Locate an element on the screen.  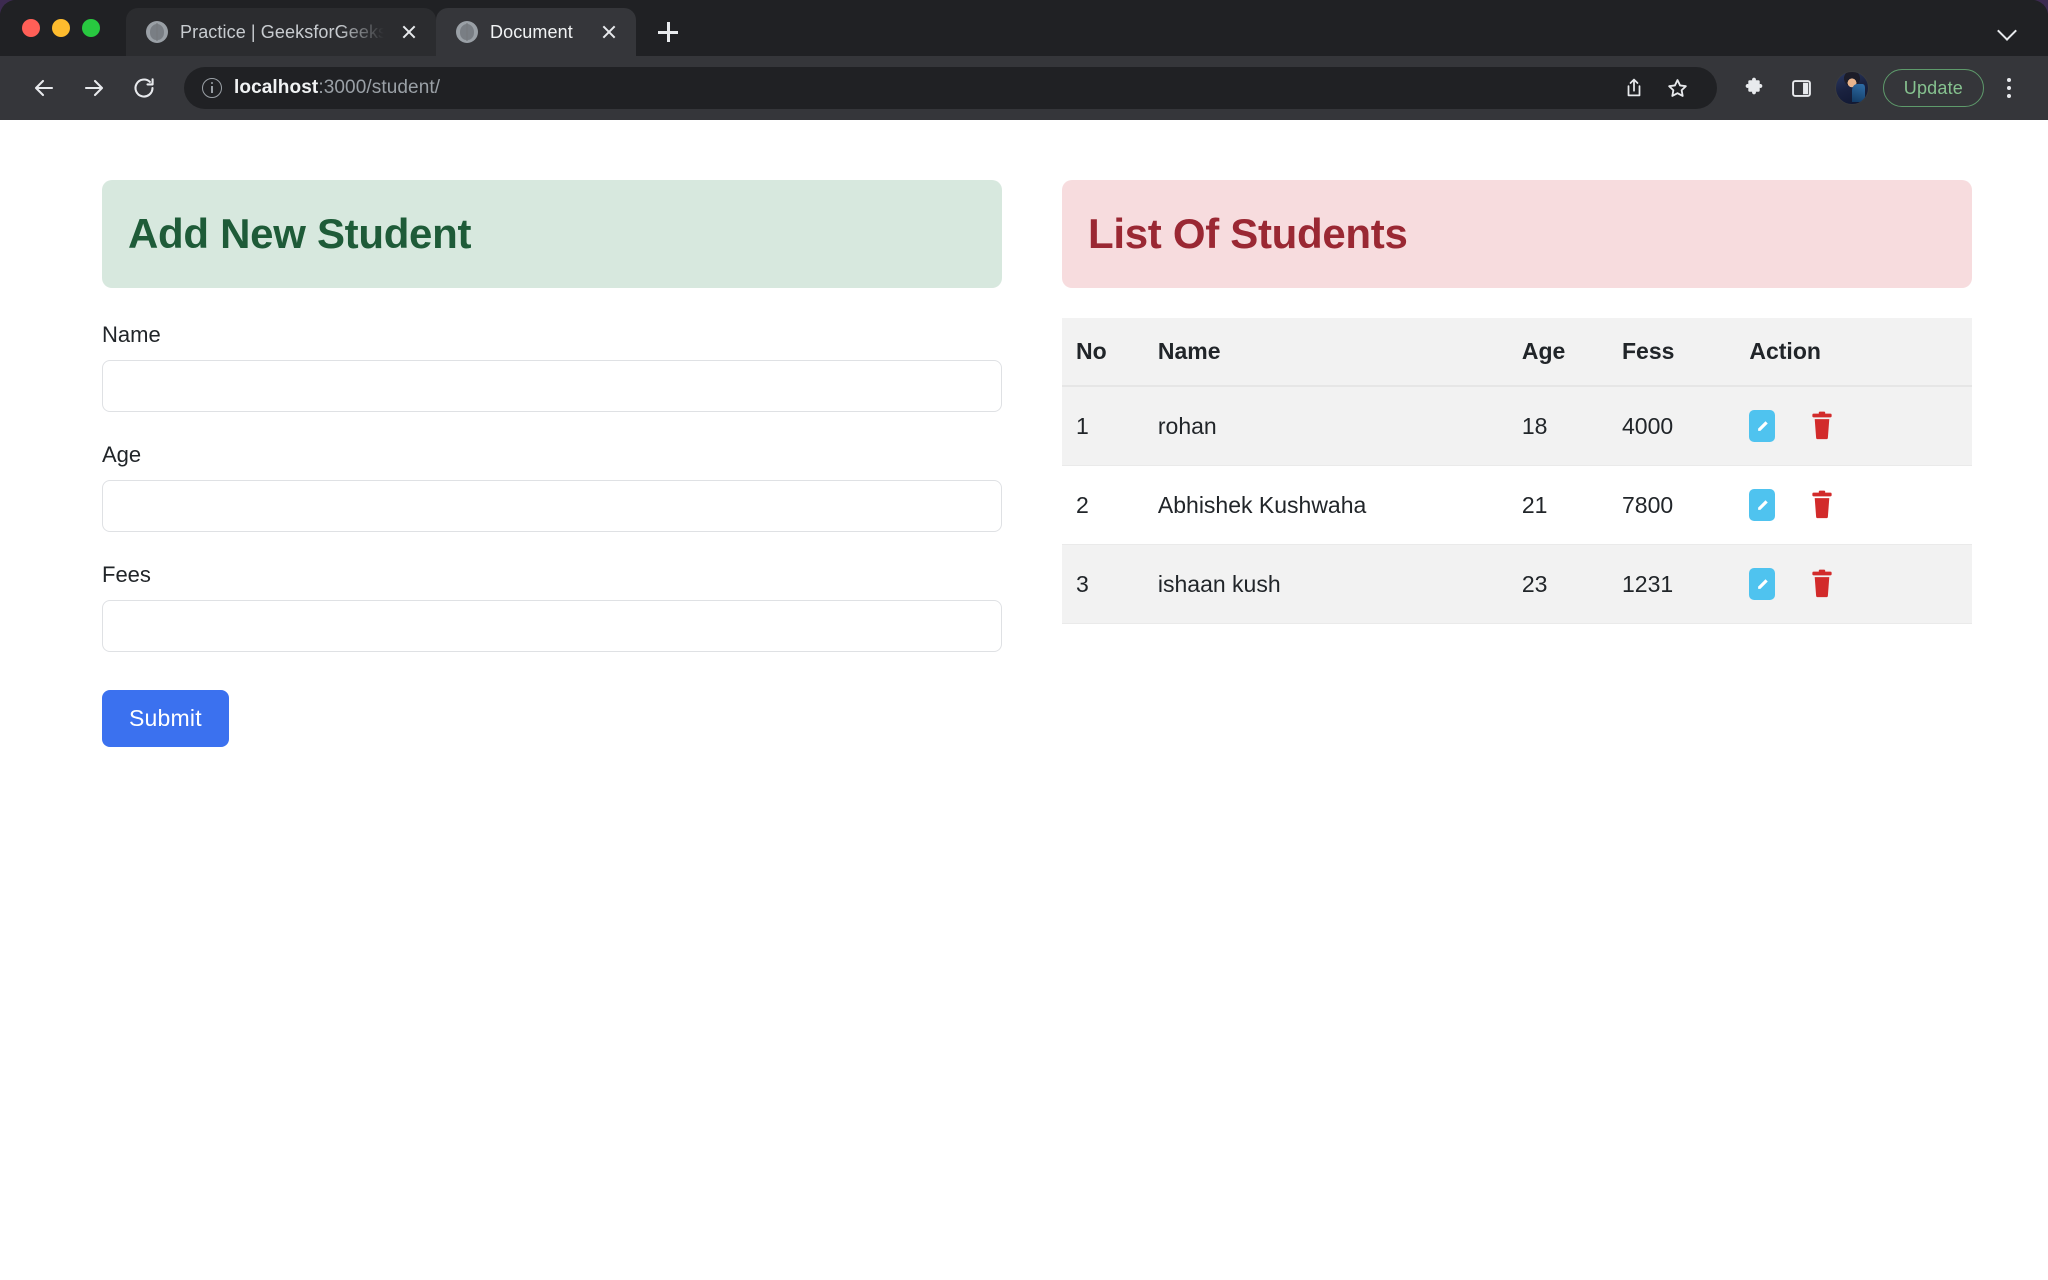
column-header-action: Action is located at coordinates (1853, 352).